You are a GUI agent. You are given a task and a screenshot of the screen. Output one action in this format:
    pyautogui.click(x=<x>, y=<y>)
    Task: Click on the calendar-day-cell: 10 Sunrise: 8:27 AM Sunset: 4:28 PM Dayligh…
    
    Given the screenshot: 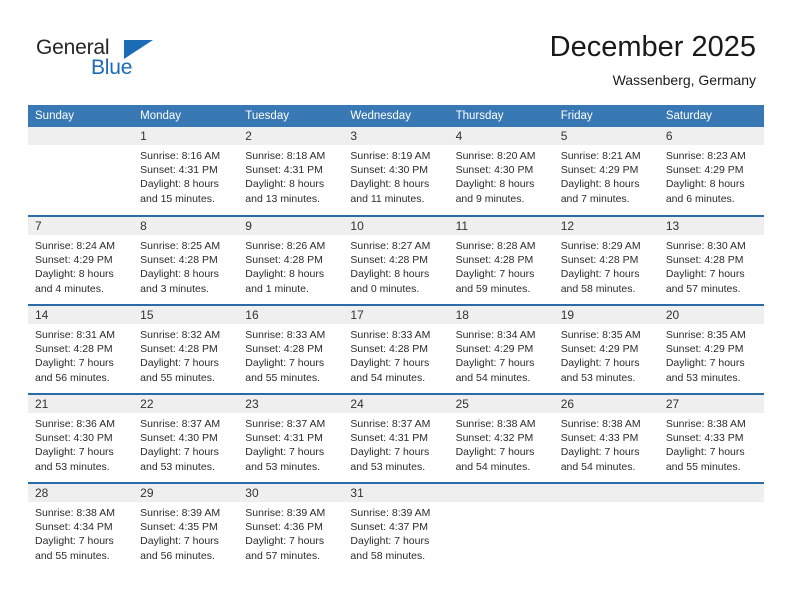 What is the action you would take?
    pyautogui.click(x=396, y=260)
    